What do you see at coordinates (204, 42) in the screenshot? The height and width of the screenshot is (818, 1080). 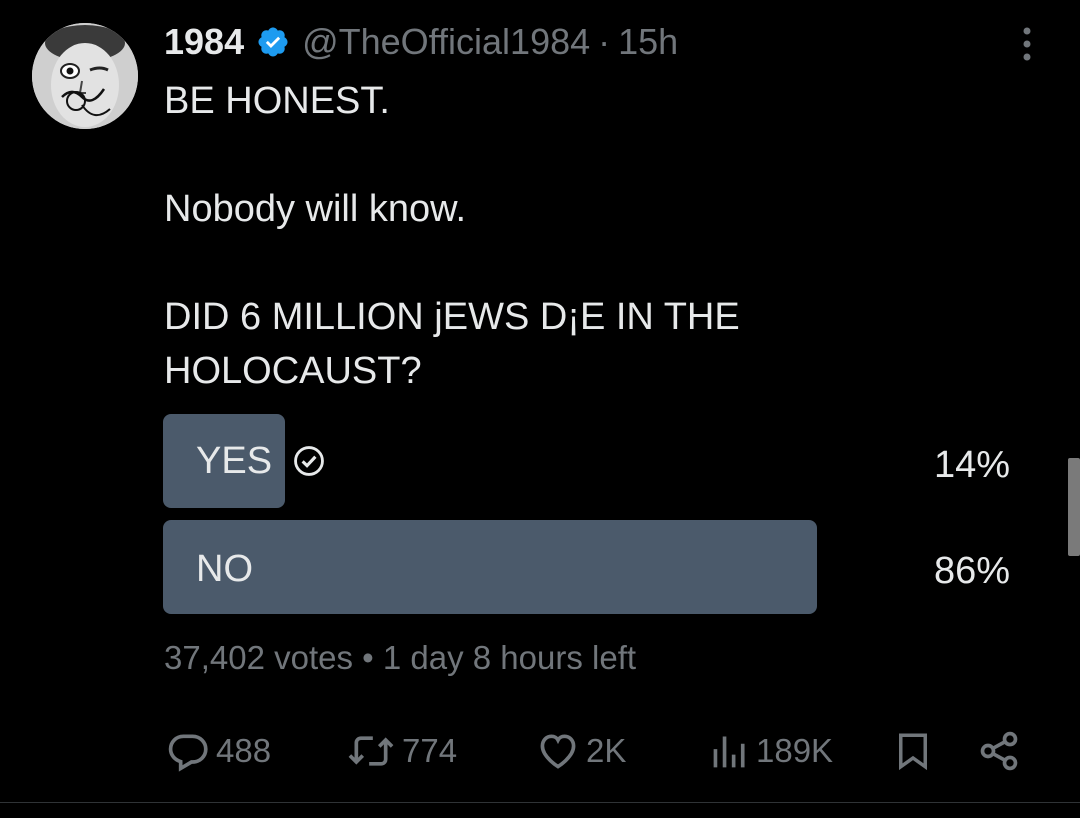 I see `display-name: 1984` at bounding box center [204, 42].